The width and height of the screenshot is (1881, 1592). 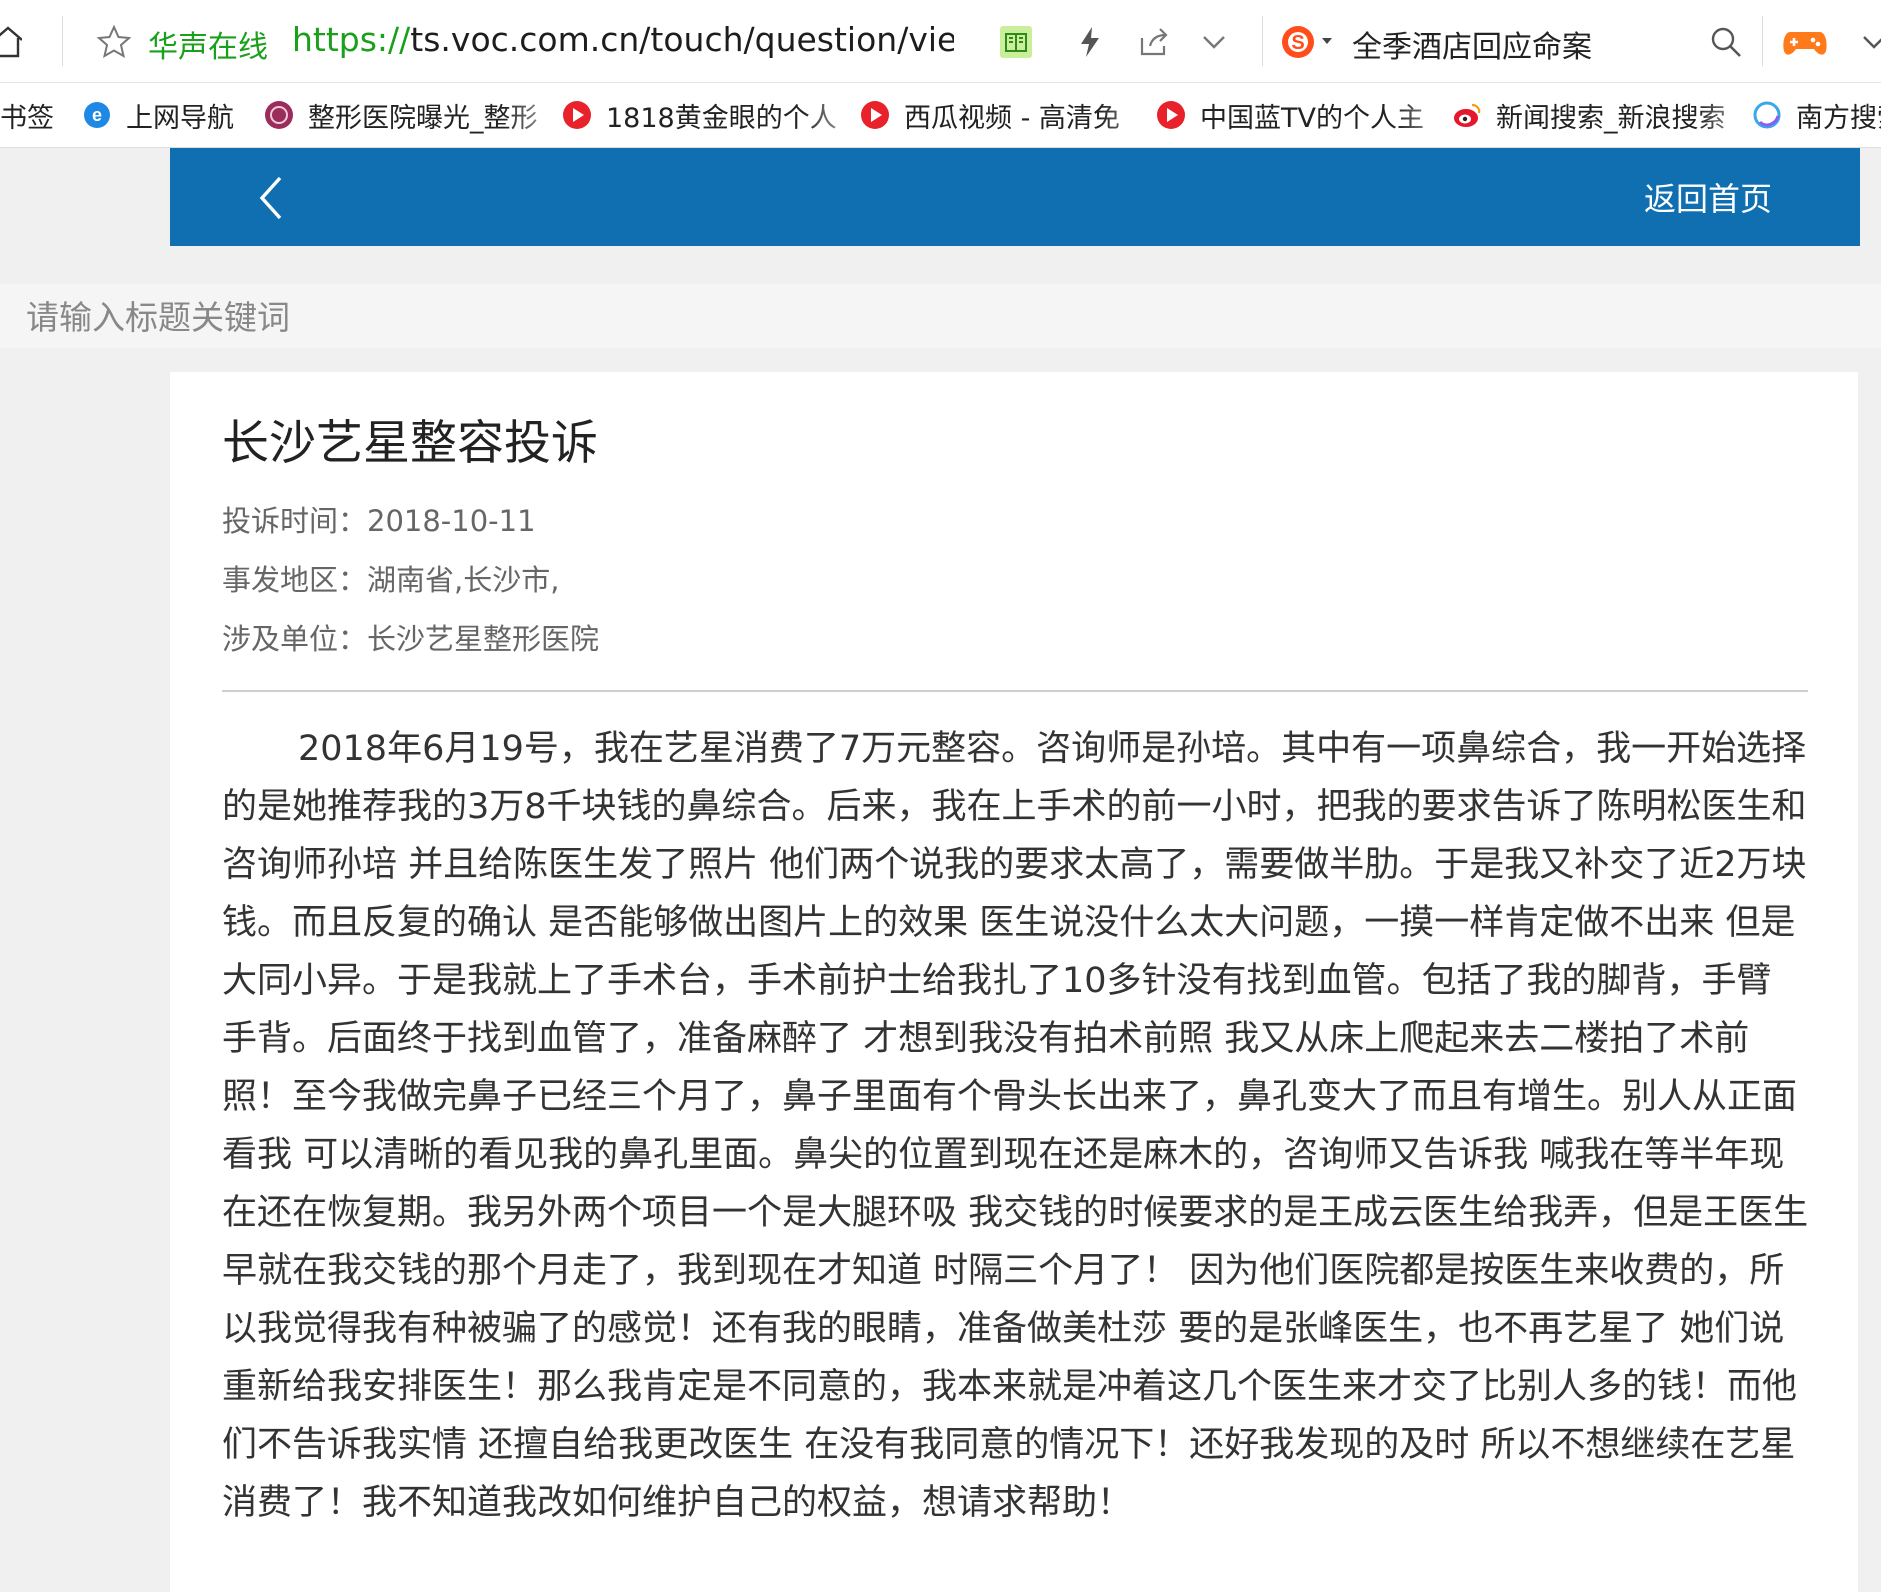 I want to click on bookmark-label: 新闻搜索_新浪搜索, so click(x=1611, y=118).